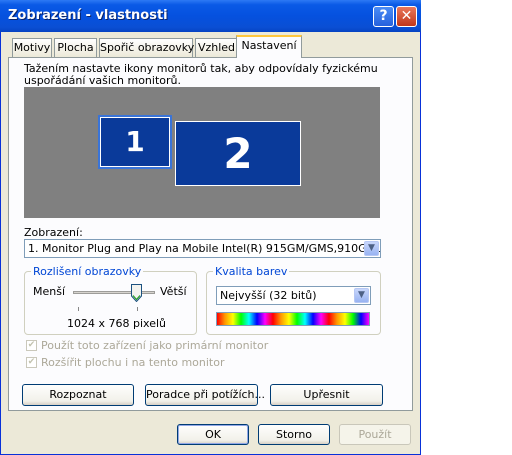 The image size is (512, 455). I want to click on resolution-less-label: Menší, so click(49, 291).